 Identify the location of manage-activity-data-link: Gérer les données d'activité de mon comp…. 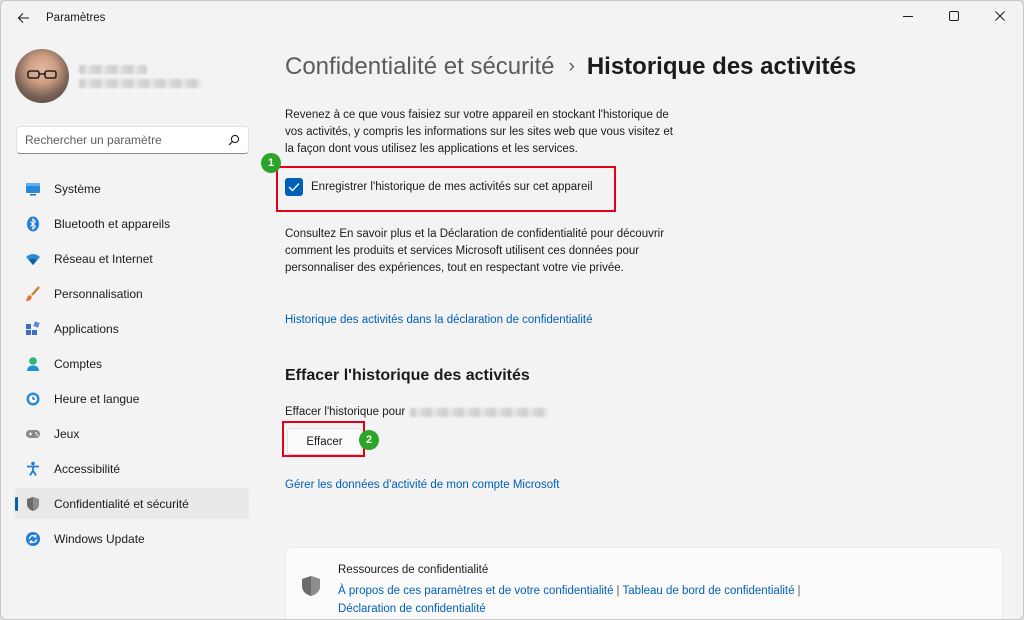
(422, 485).